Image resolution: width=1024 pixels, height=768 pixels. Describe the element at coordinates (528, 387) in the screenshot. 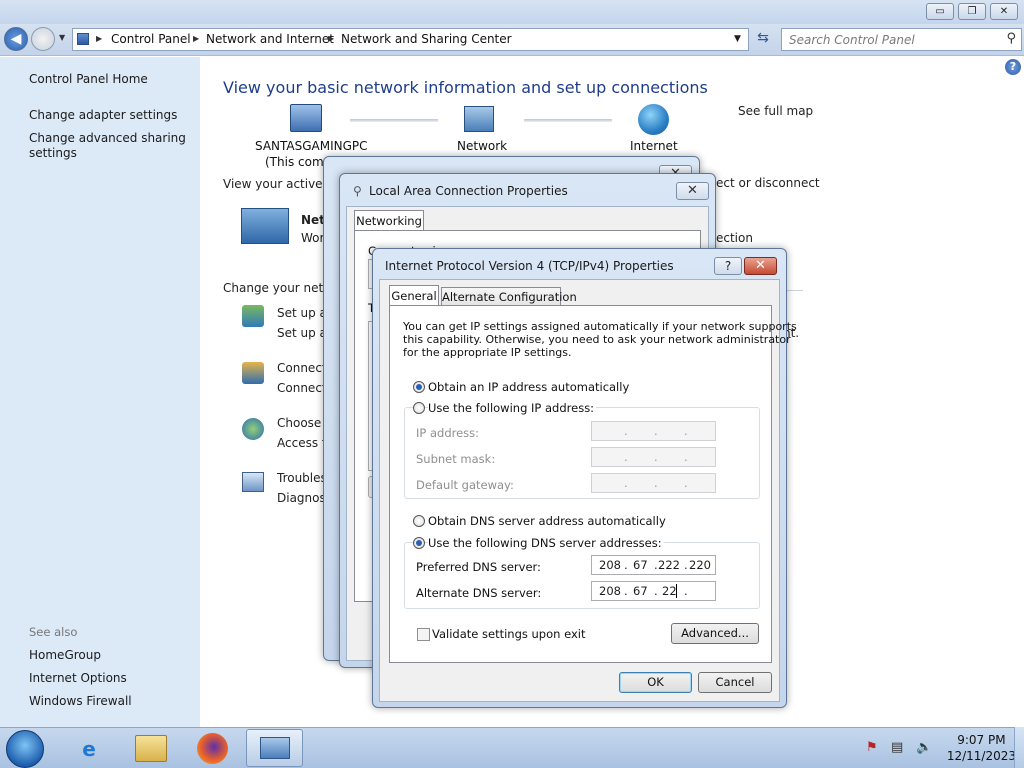

I see `obtain-ip-auto-label: Obtain an IP address automatically` at that location.